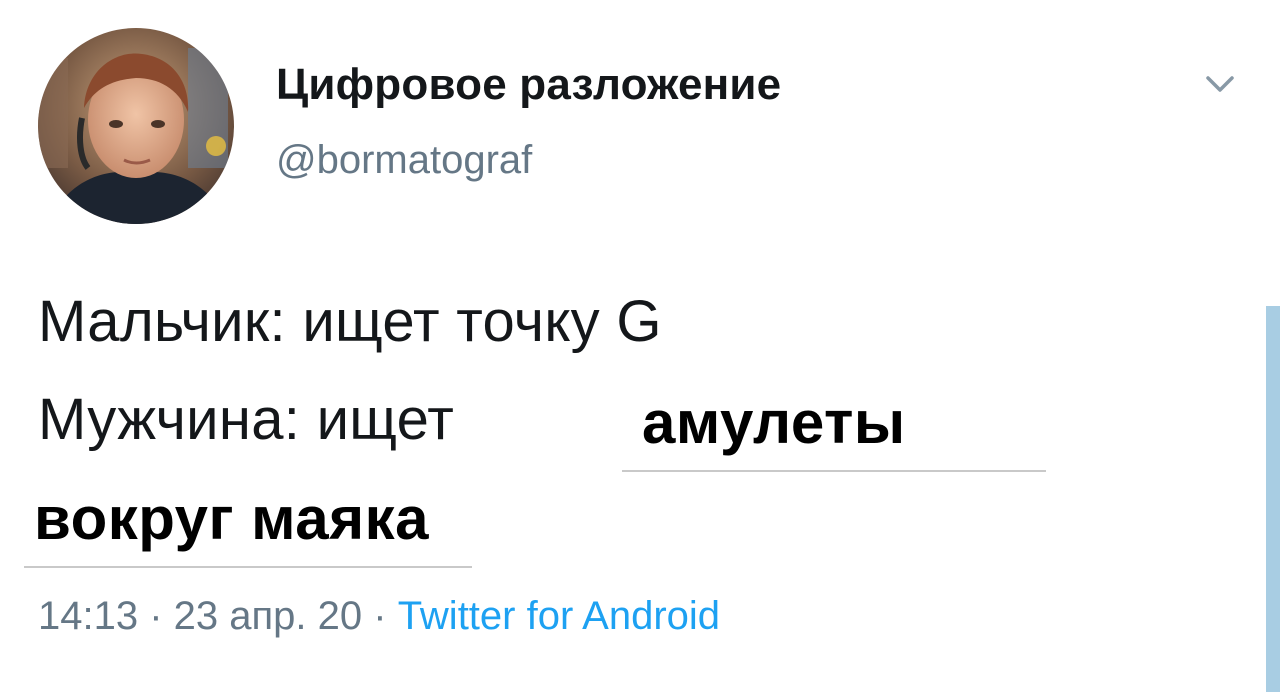  I want to click on tweet-text-line-2: Мужчина: ищет, so click(246, 419).